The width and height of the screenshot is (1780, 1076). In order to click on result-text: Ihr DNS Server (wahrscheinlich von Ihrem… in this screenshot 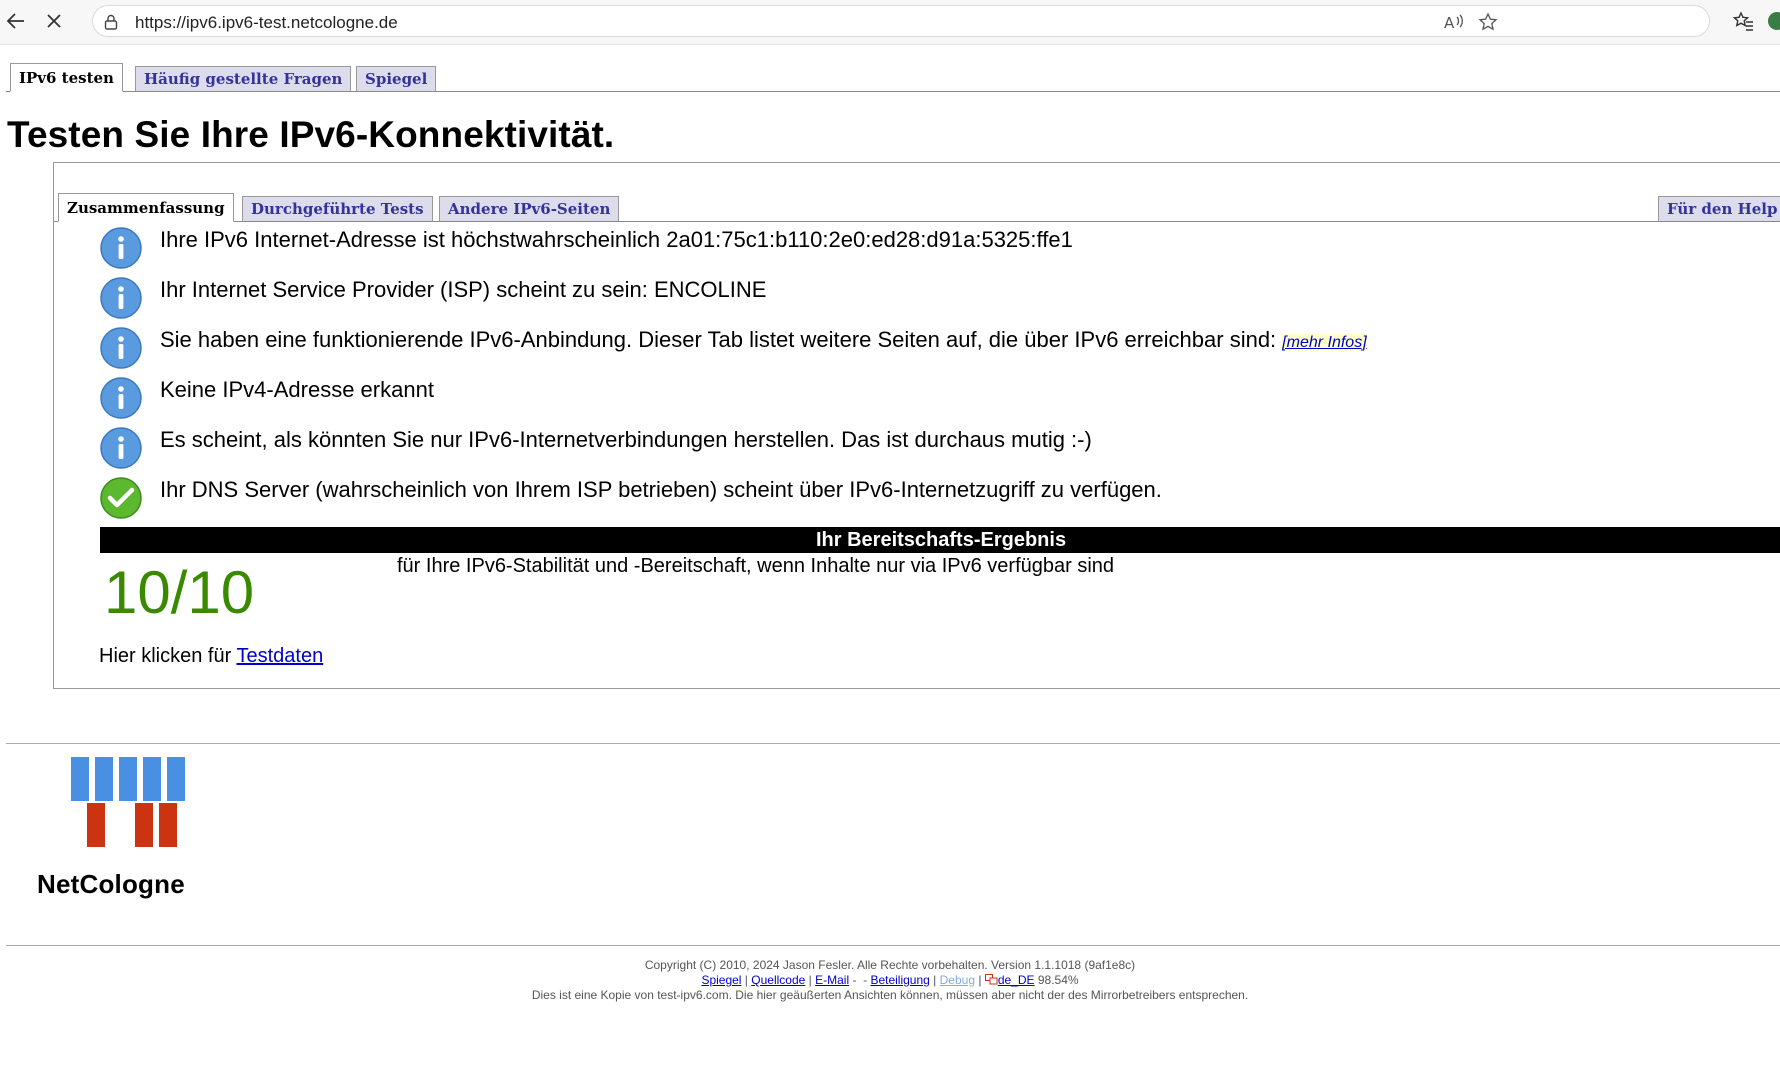, I will do `click(661, 489)`.